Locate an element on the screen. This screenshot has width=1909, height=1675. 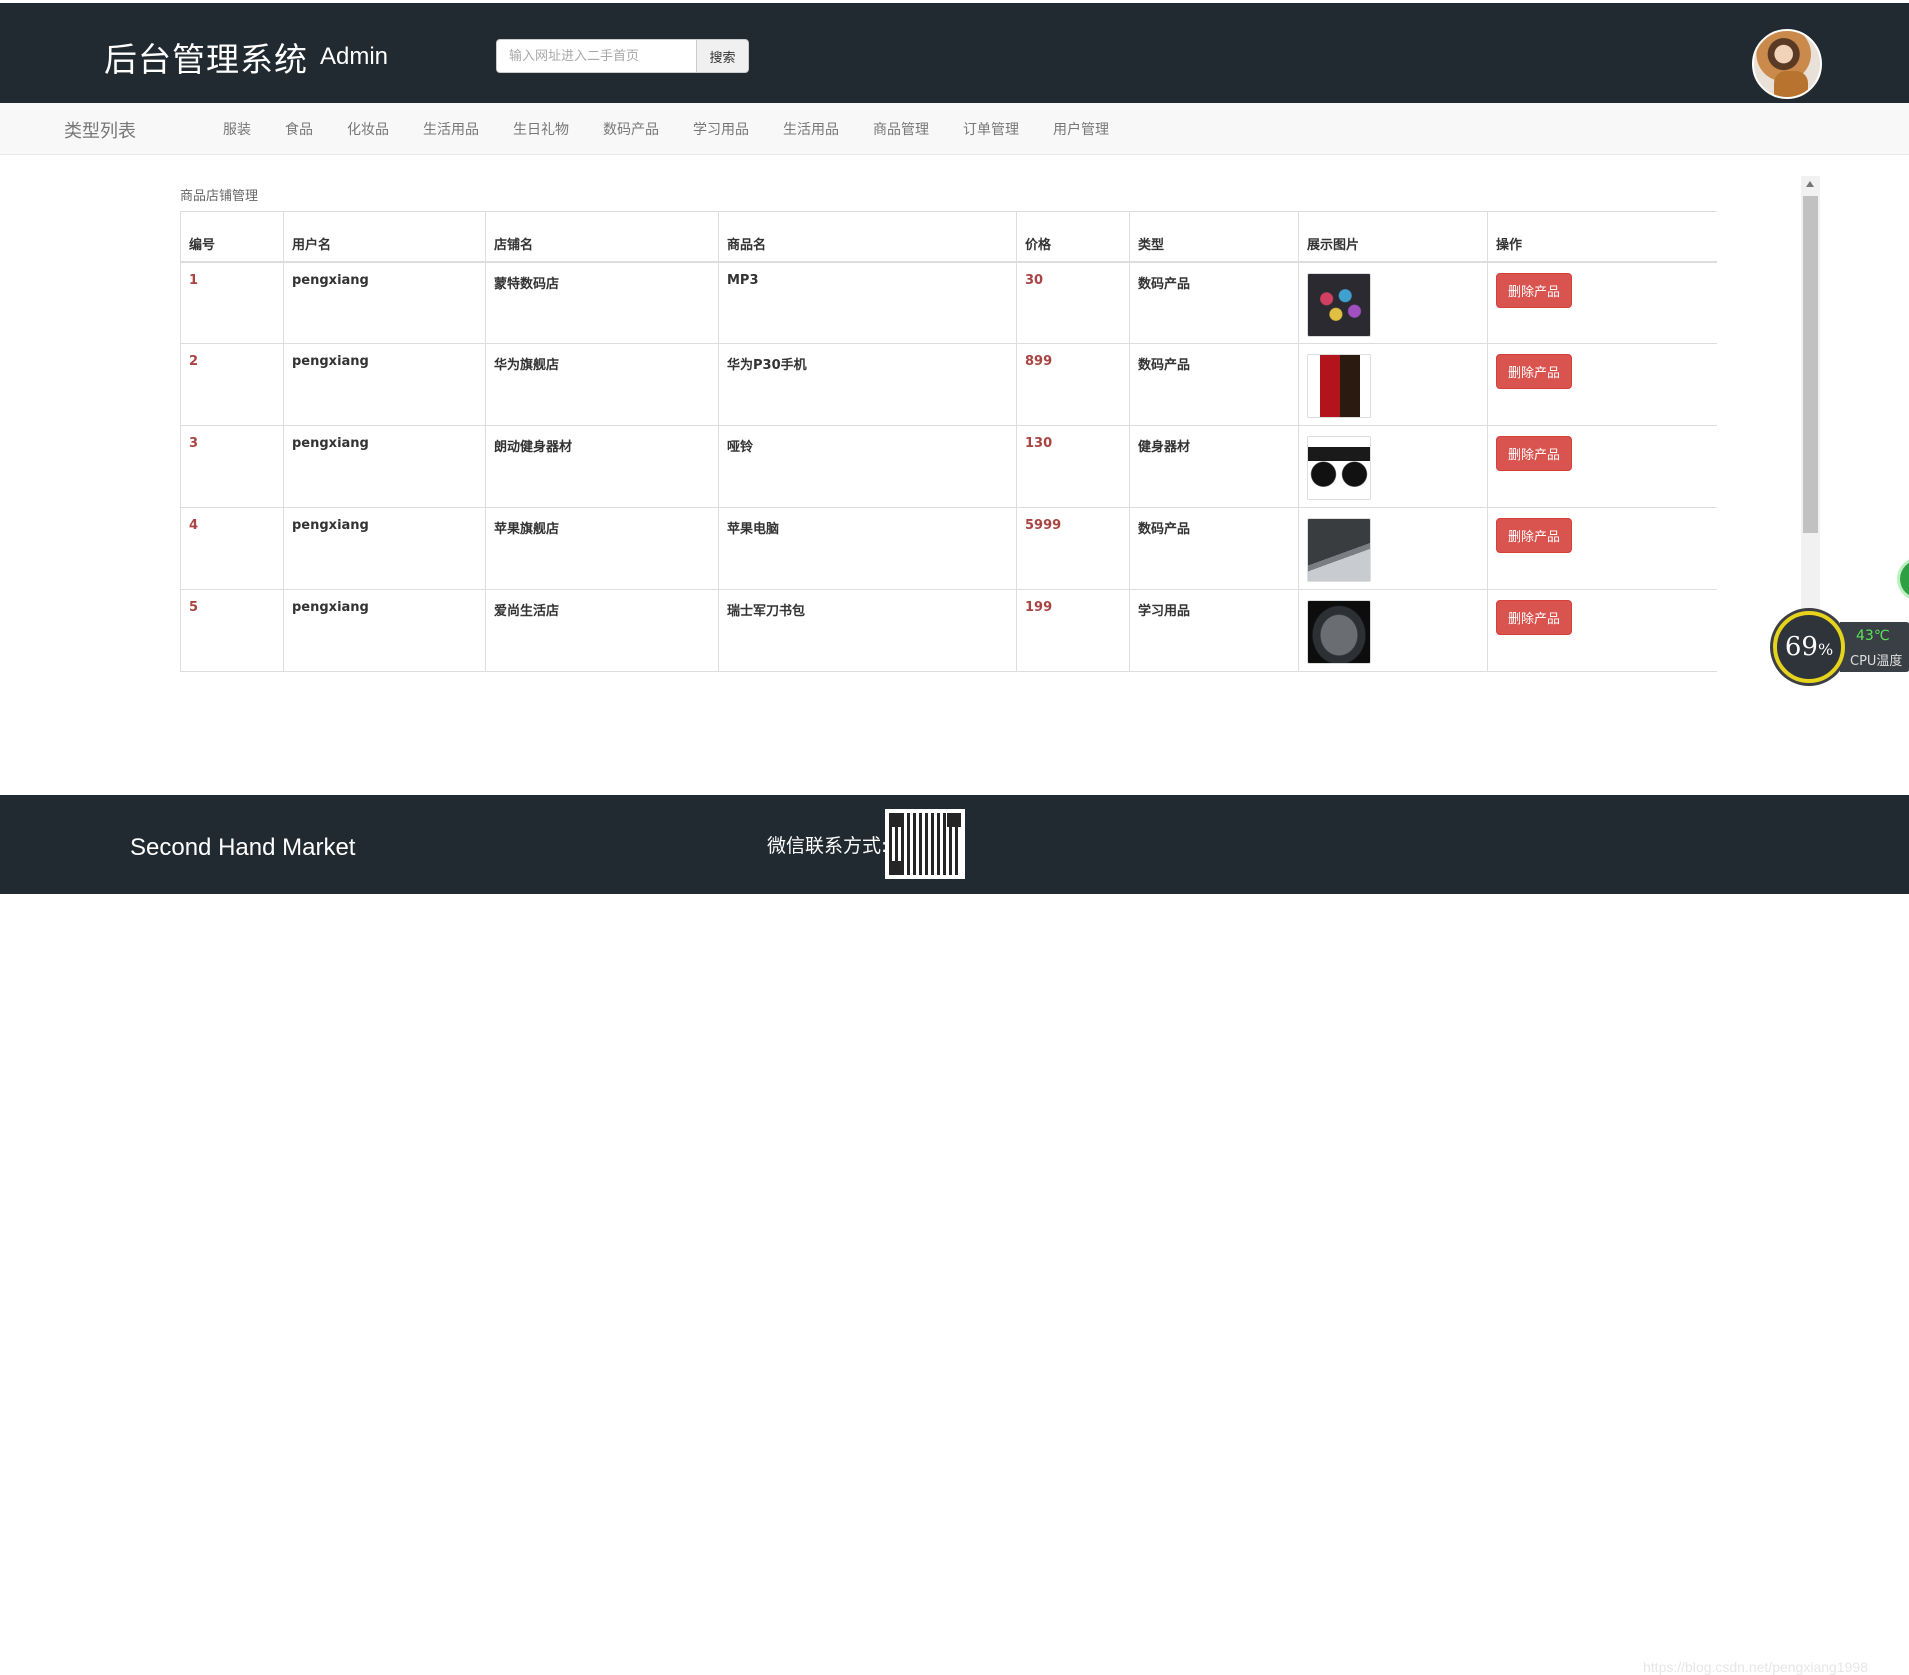
col-header-image: 展示图片 is located at coordinates (1393, 237).